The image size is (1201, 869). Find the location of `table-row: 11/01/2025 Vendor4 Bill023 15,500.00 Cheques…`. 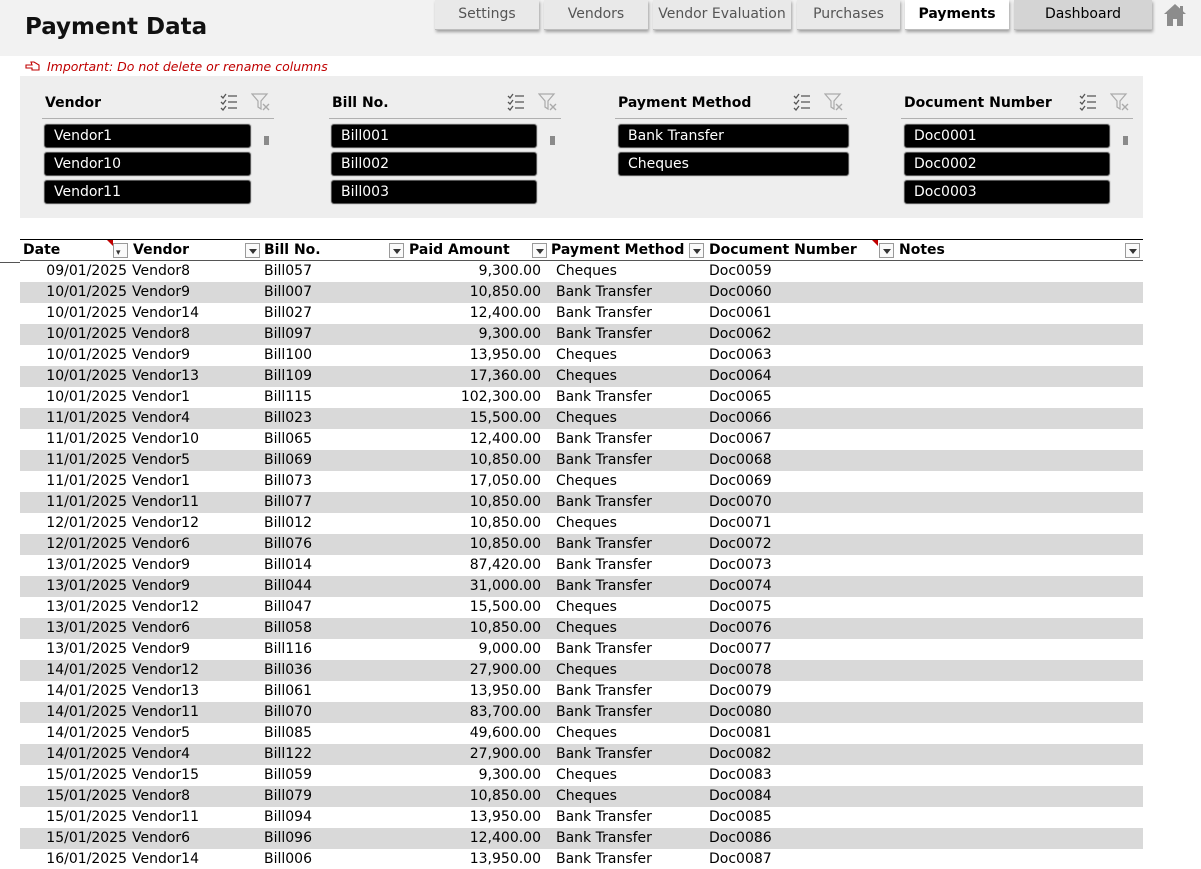

table-row: 11/01/2025 Vendor4 Bill023 15,500.00 Cheques… is located at coordinates (581, 418).